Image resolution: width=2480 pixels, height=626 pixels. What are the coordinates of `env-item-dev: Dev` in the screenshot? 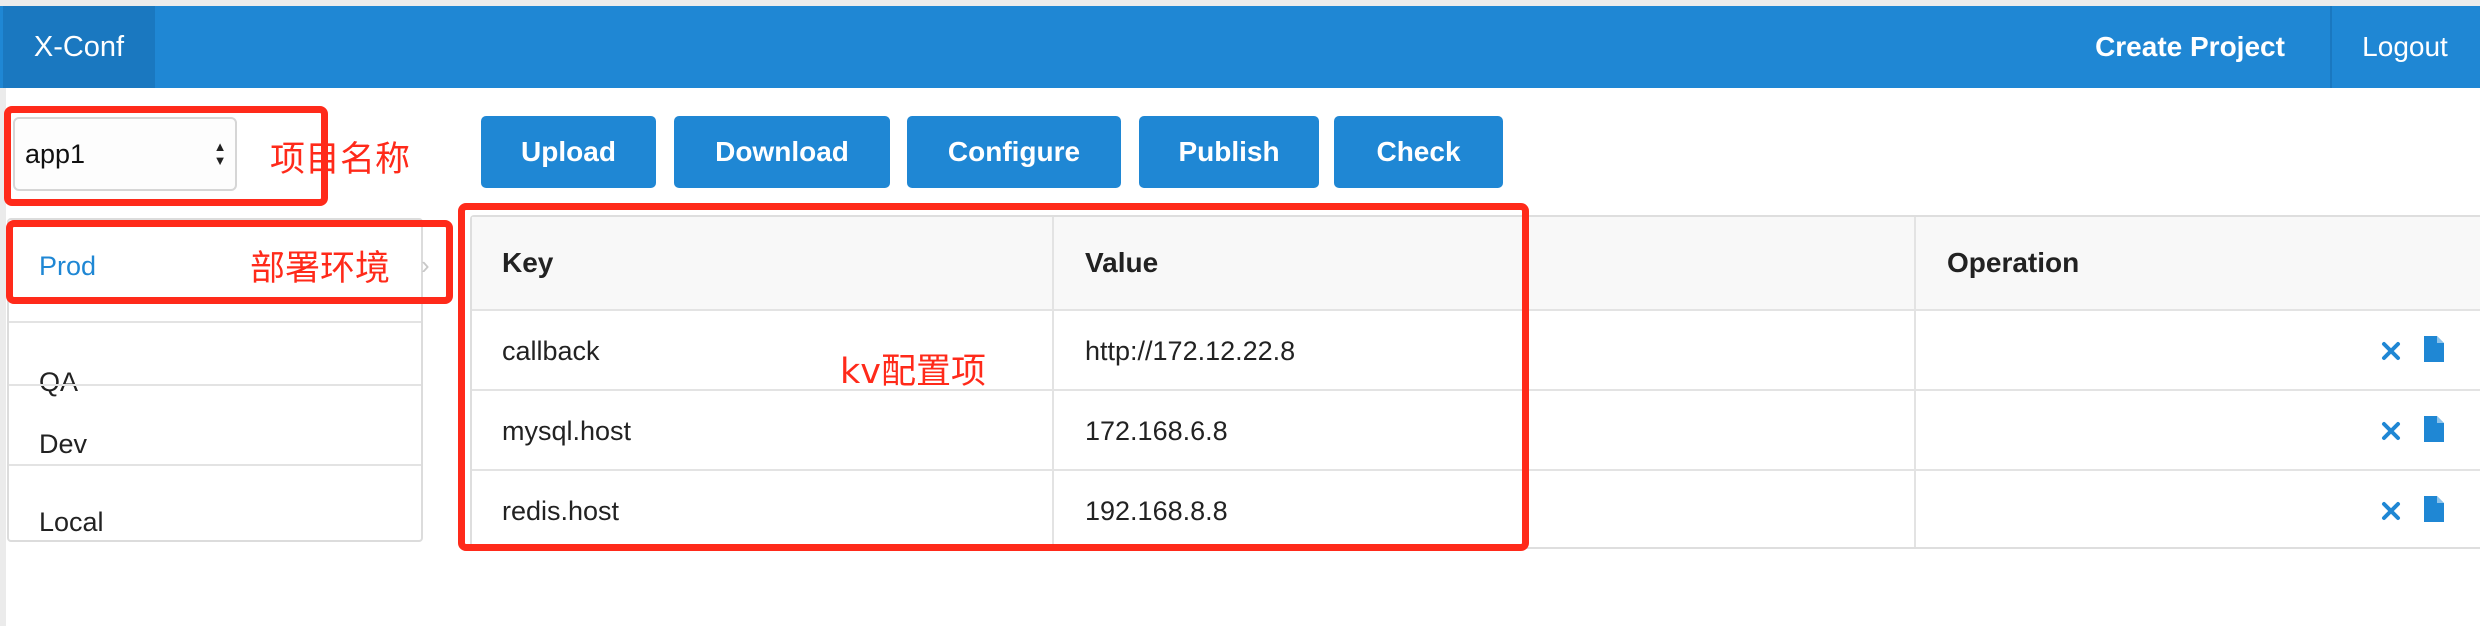 It's located at (215, 444).